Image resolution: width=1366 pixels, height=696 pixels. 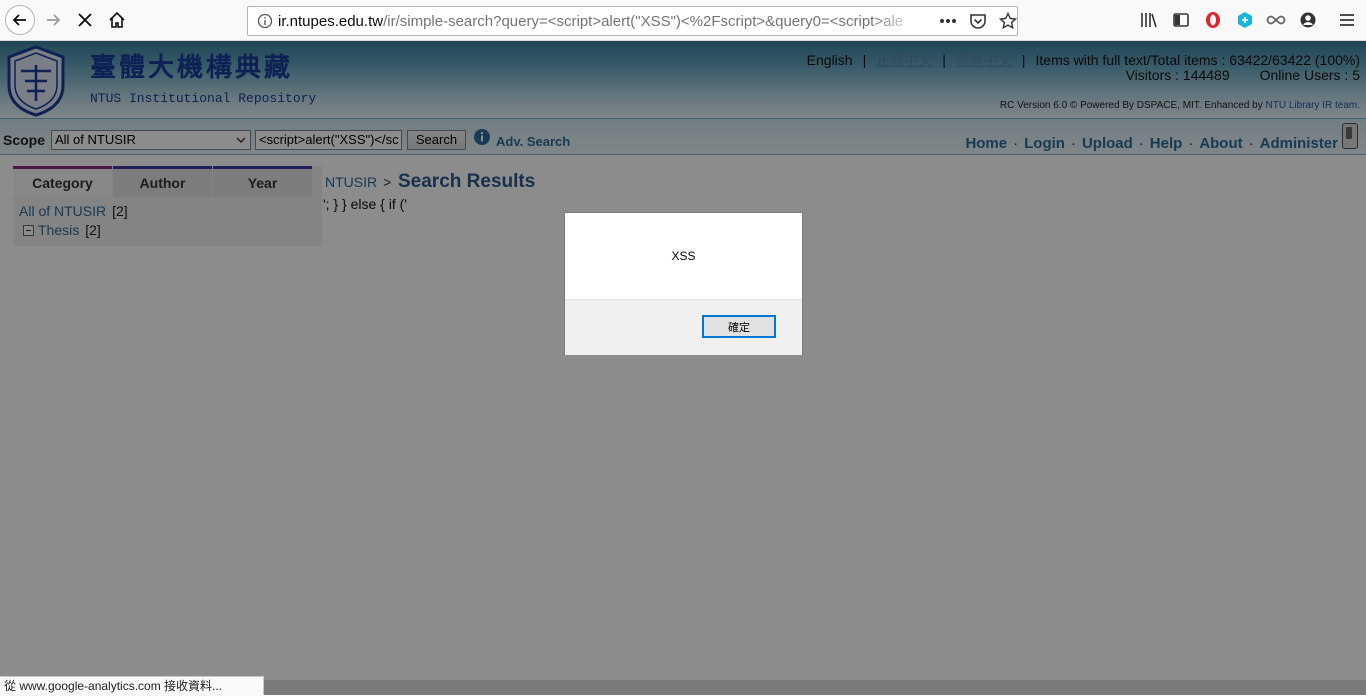 I want to click on opera-icon, so click(x=1213, y=20).